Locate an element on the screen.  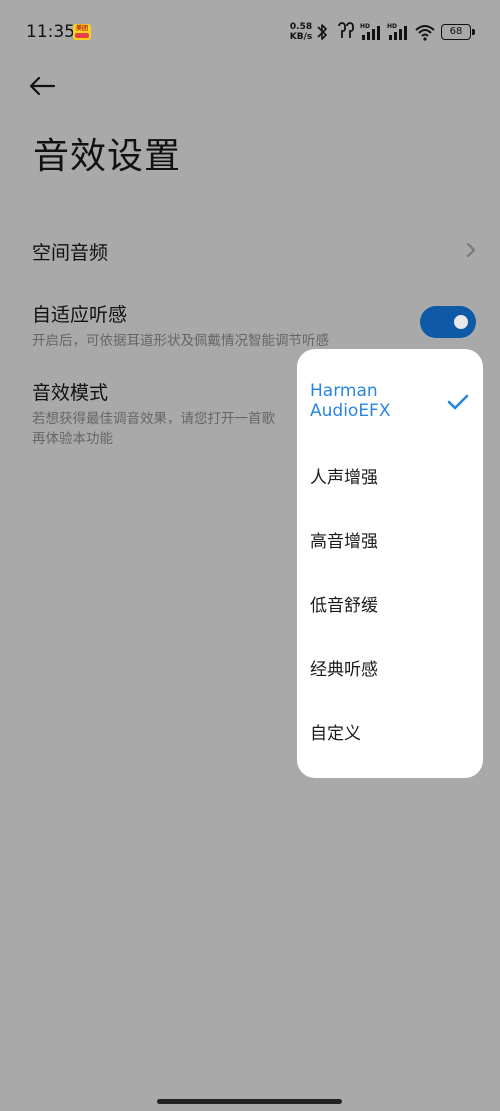
status-bar: 11:35 美团 0.58 KB/s HD HD 68 is located at coordinates (250, 32).